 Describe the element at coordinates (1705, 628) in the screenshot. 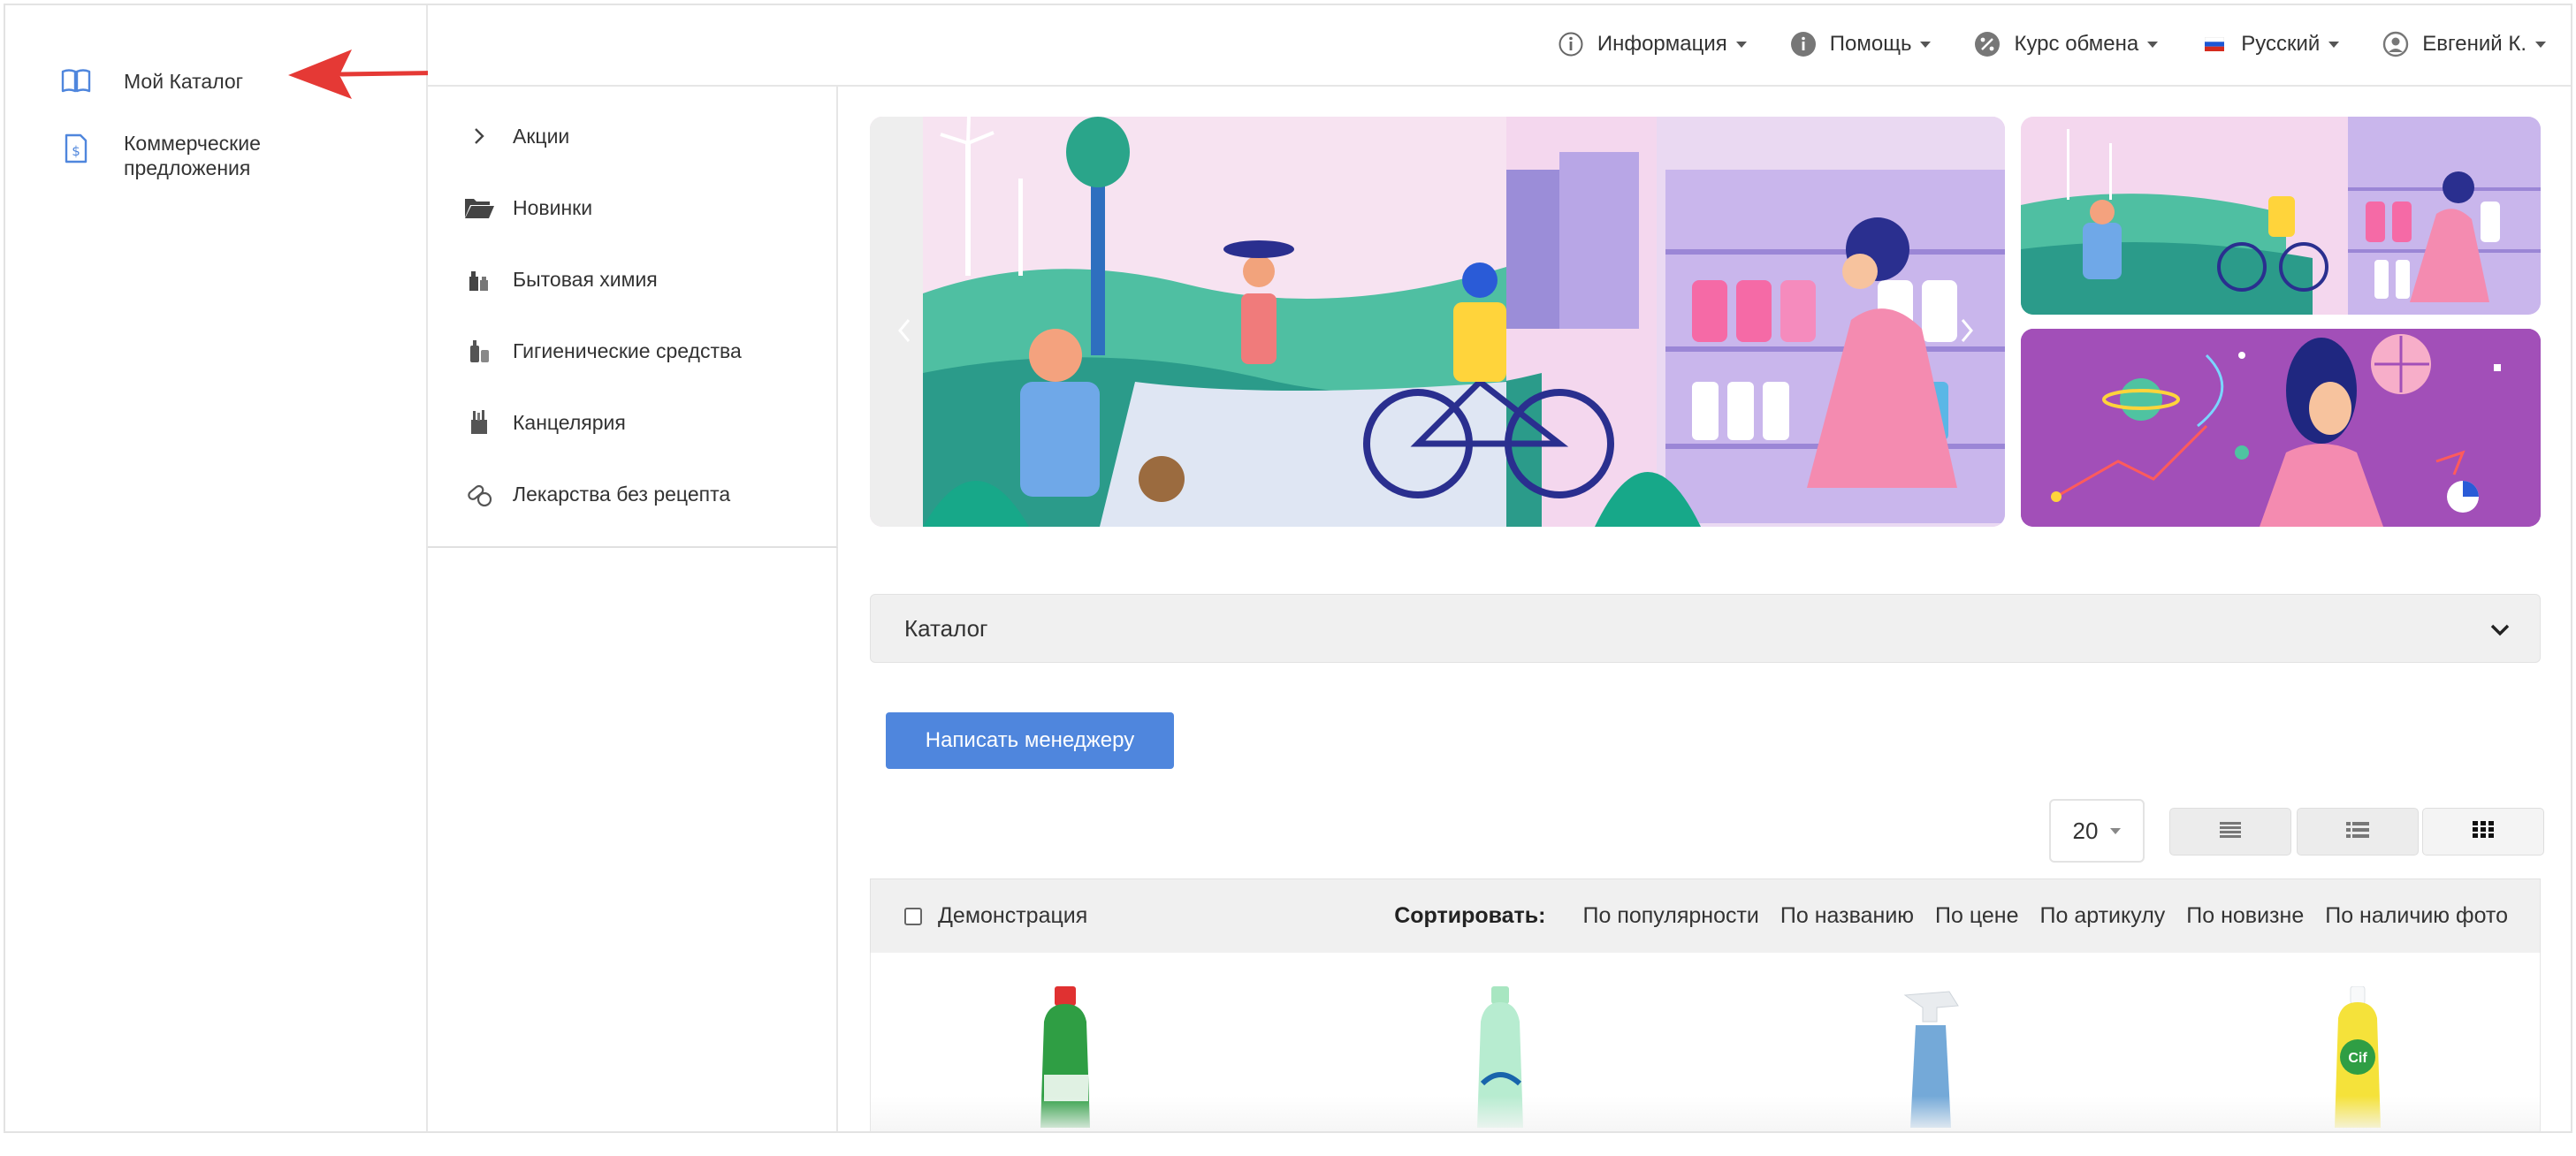

I see `catalog-accordion: Каталог` at that location.